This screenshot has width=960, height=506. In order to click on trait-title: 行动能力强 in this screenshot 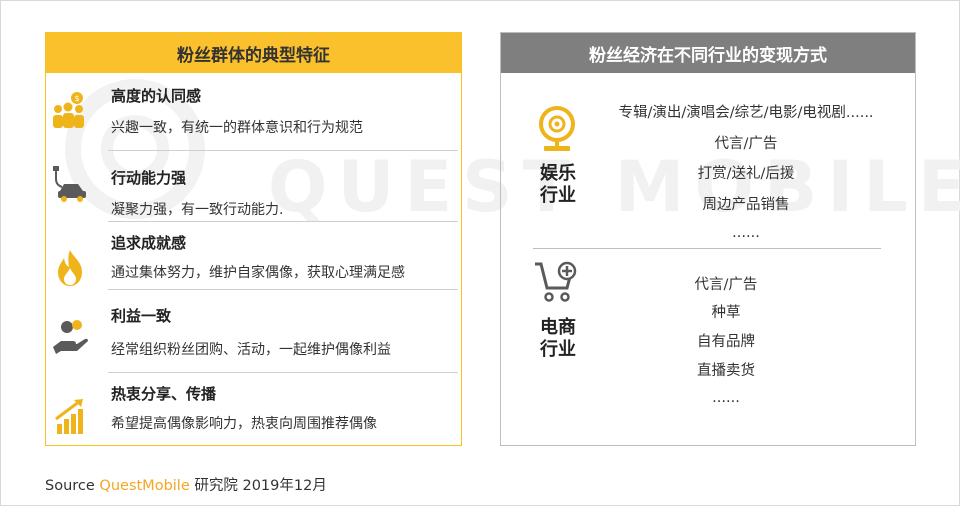, I will do `click(149, 178)`.